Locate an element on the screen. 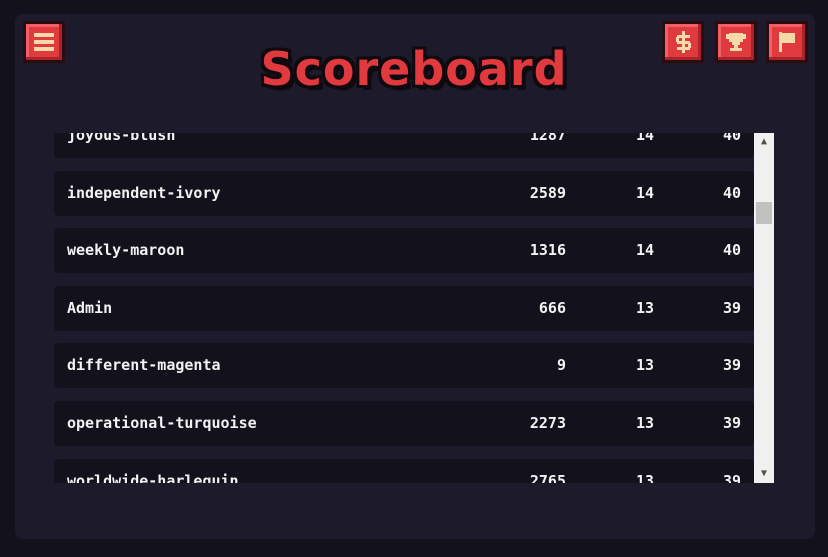 Image resolution: width=828 pixels, height=557 pixels. team-name: operational-turquoise is located at coordinates (162, 422).